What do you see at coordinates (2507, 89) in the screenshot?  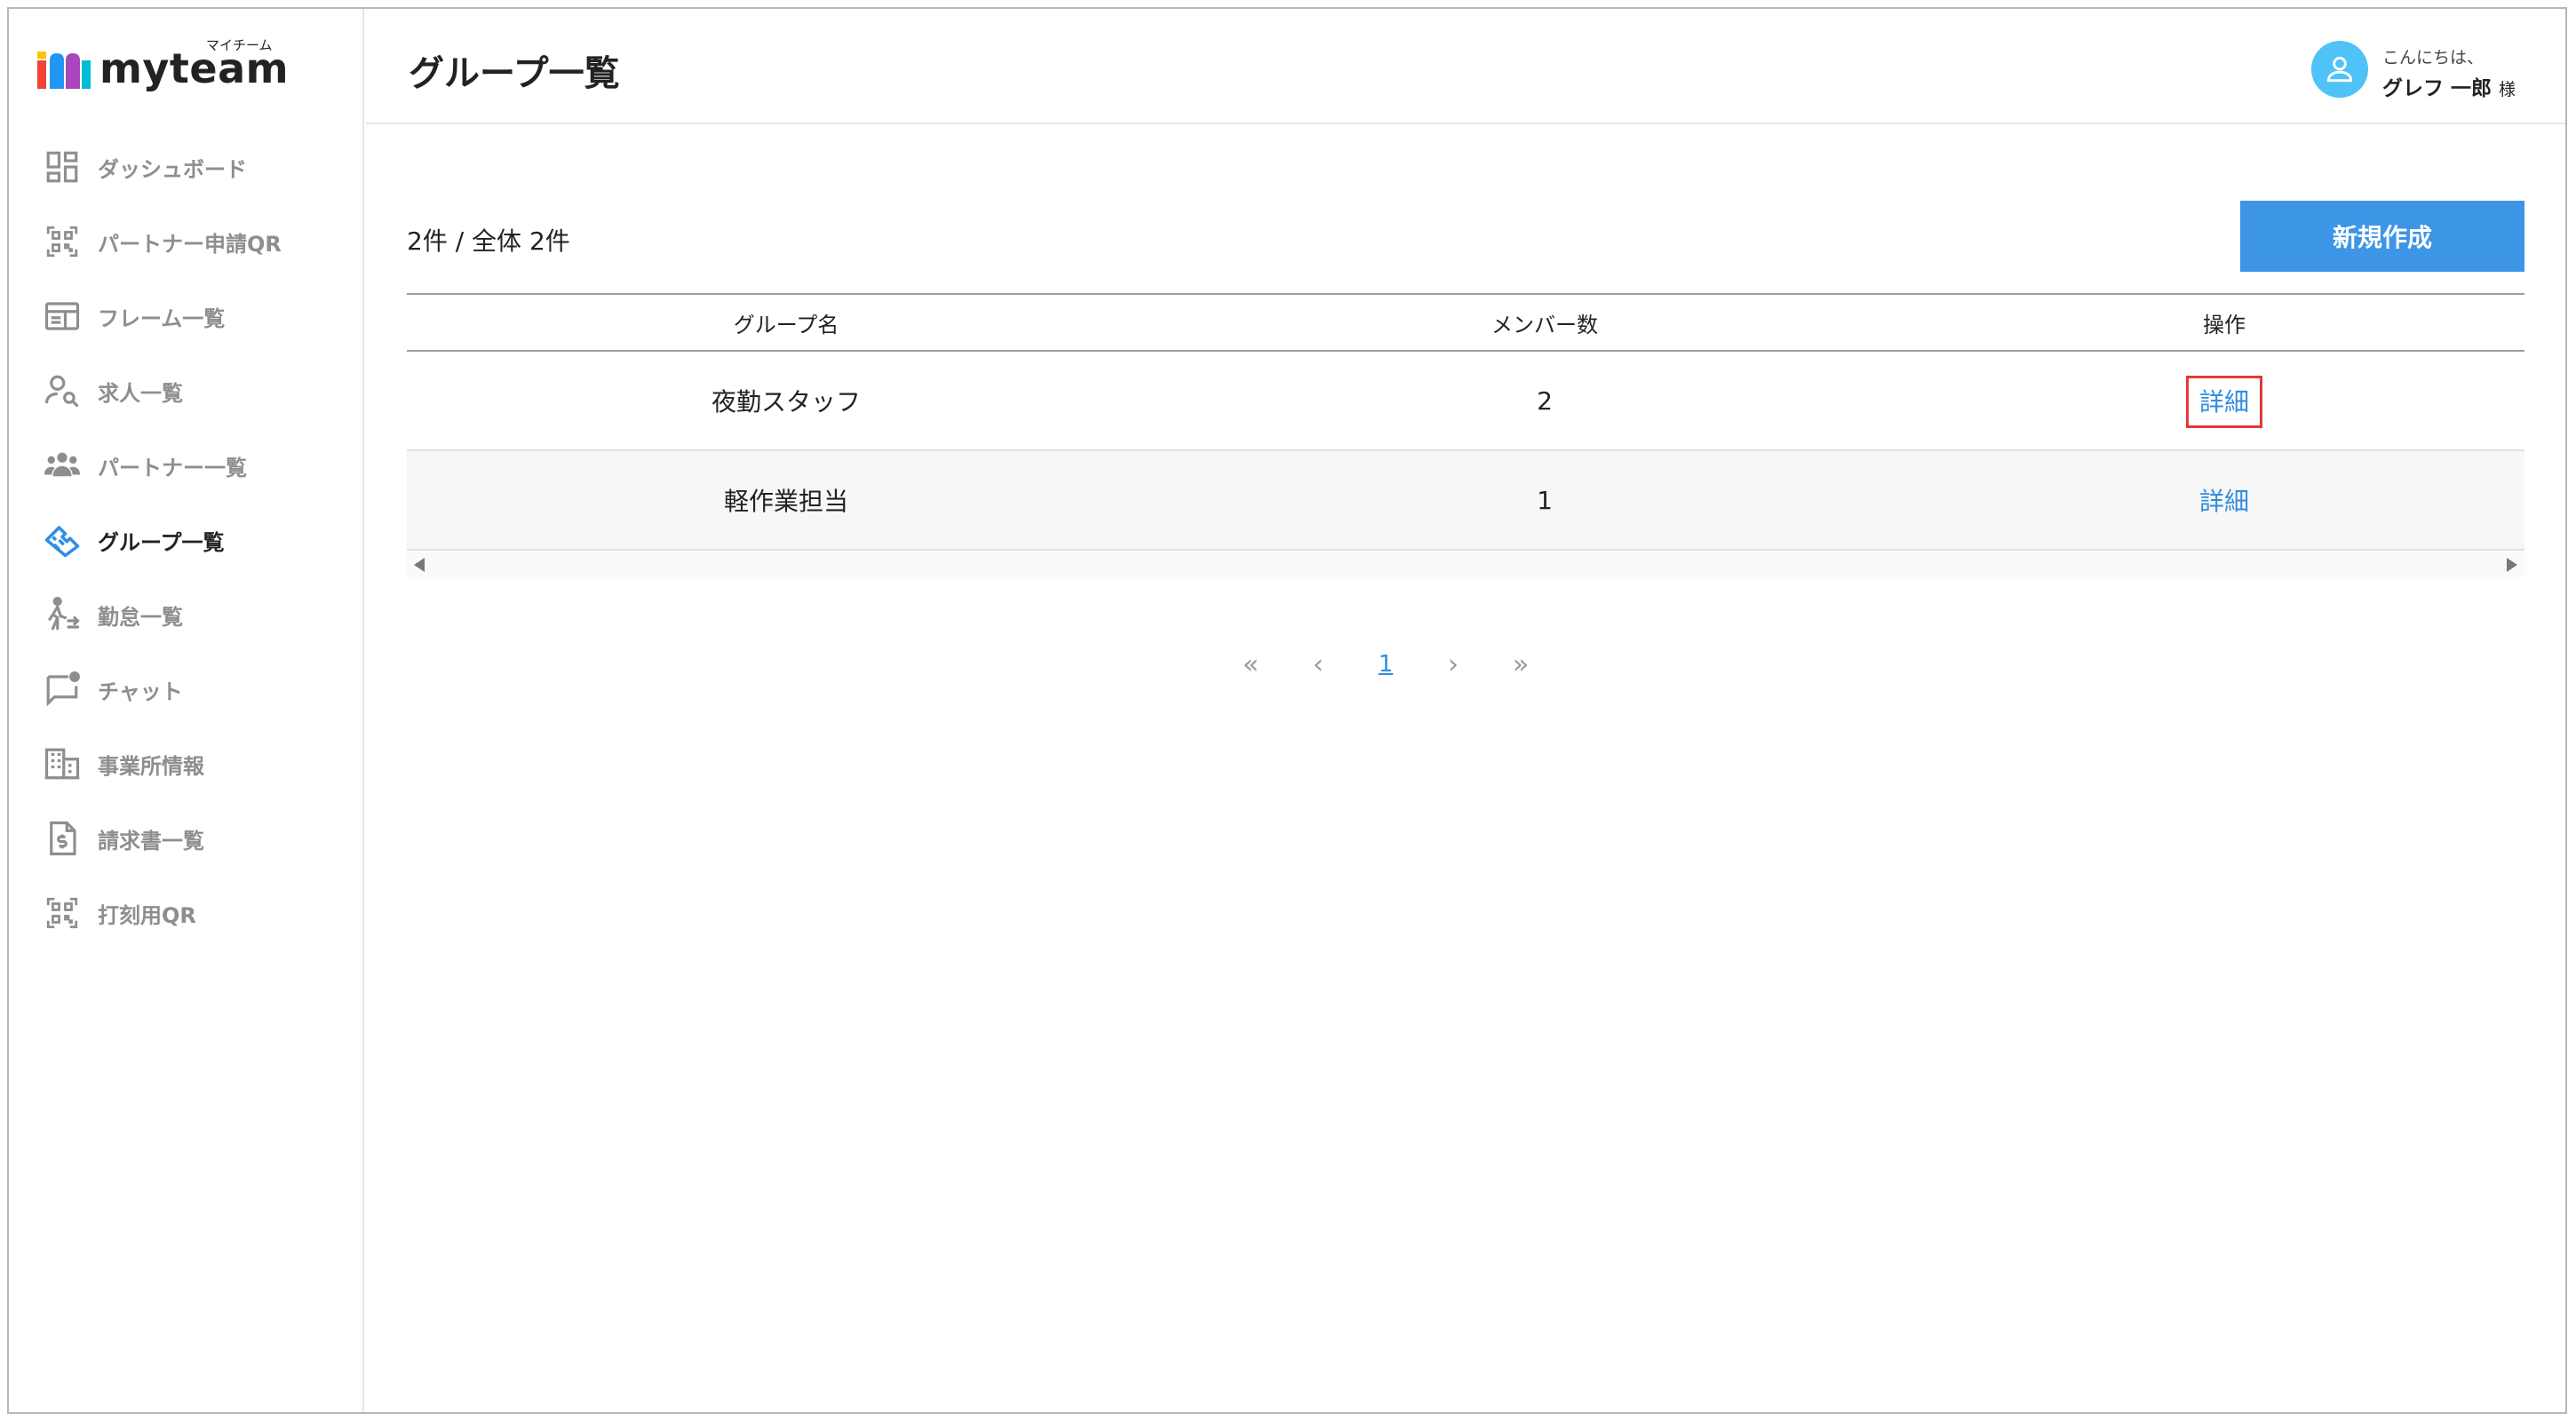 I see `honorific: 様` at bounding box center [2507, 89].